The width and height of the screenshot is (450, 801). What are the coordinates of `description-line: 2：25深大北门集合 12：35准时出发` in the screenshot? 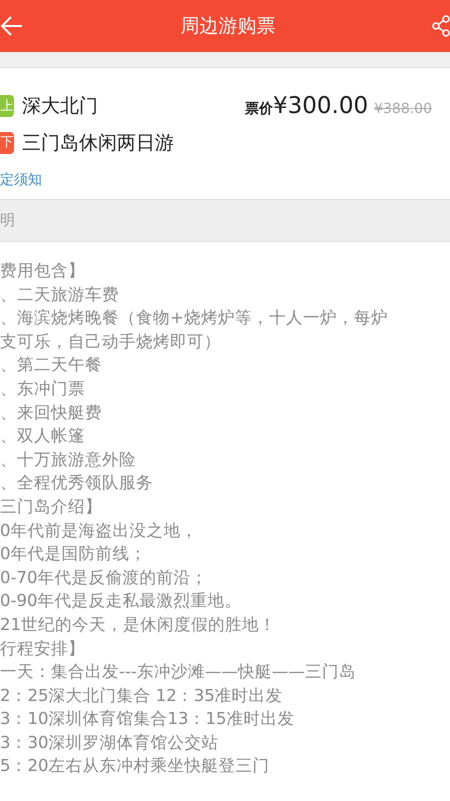 It's located at (142, 695).